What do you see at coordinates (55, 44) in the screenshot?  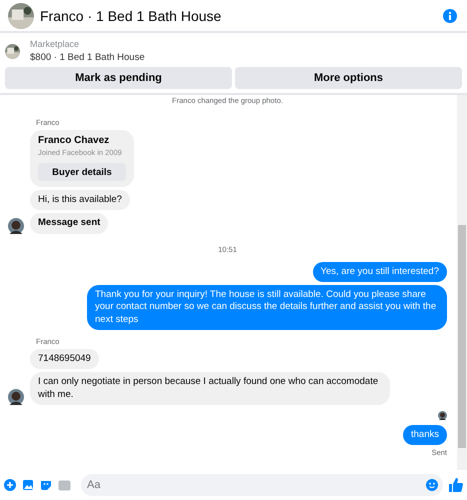 I see `listing-source: Marketplace` at bounding box center [55, 44].